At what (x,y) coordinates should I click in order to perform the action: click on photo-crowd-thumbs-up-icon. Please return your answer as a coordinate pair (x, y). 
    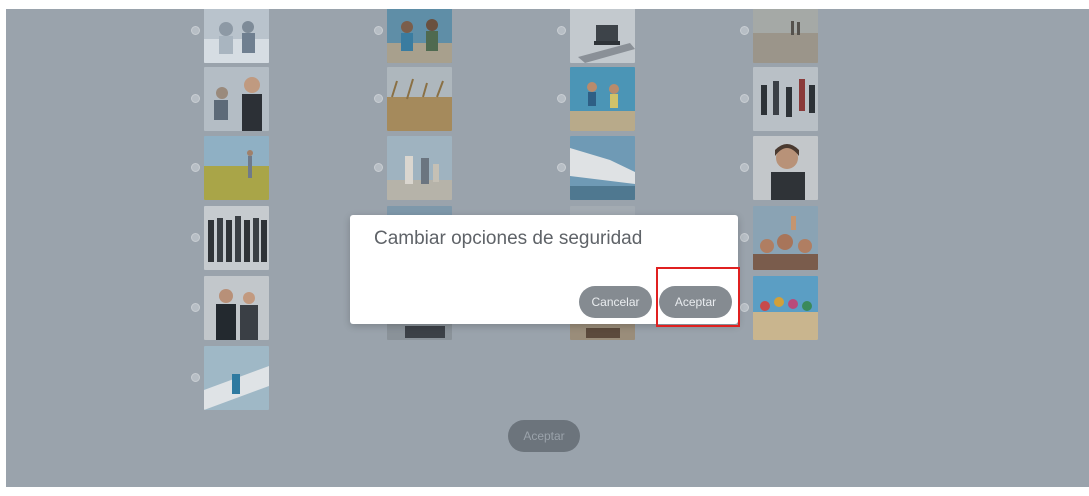
    Looking at the image, I should click on (785, 238).